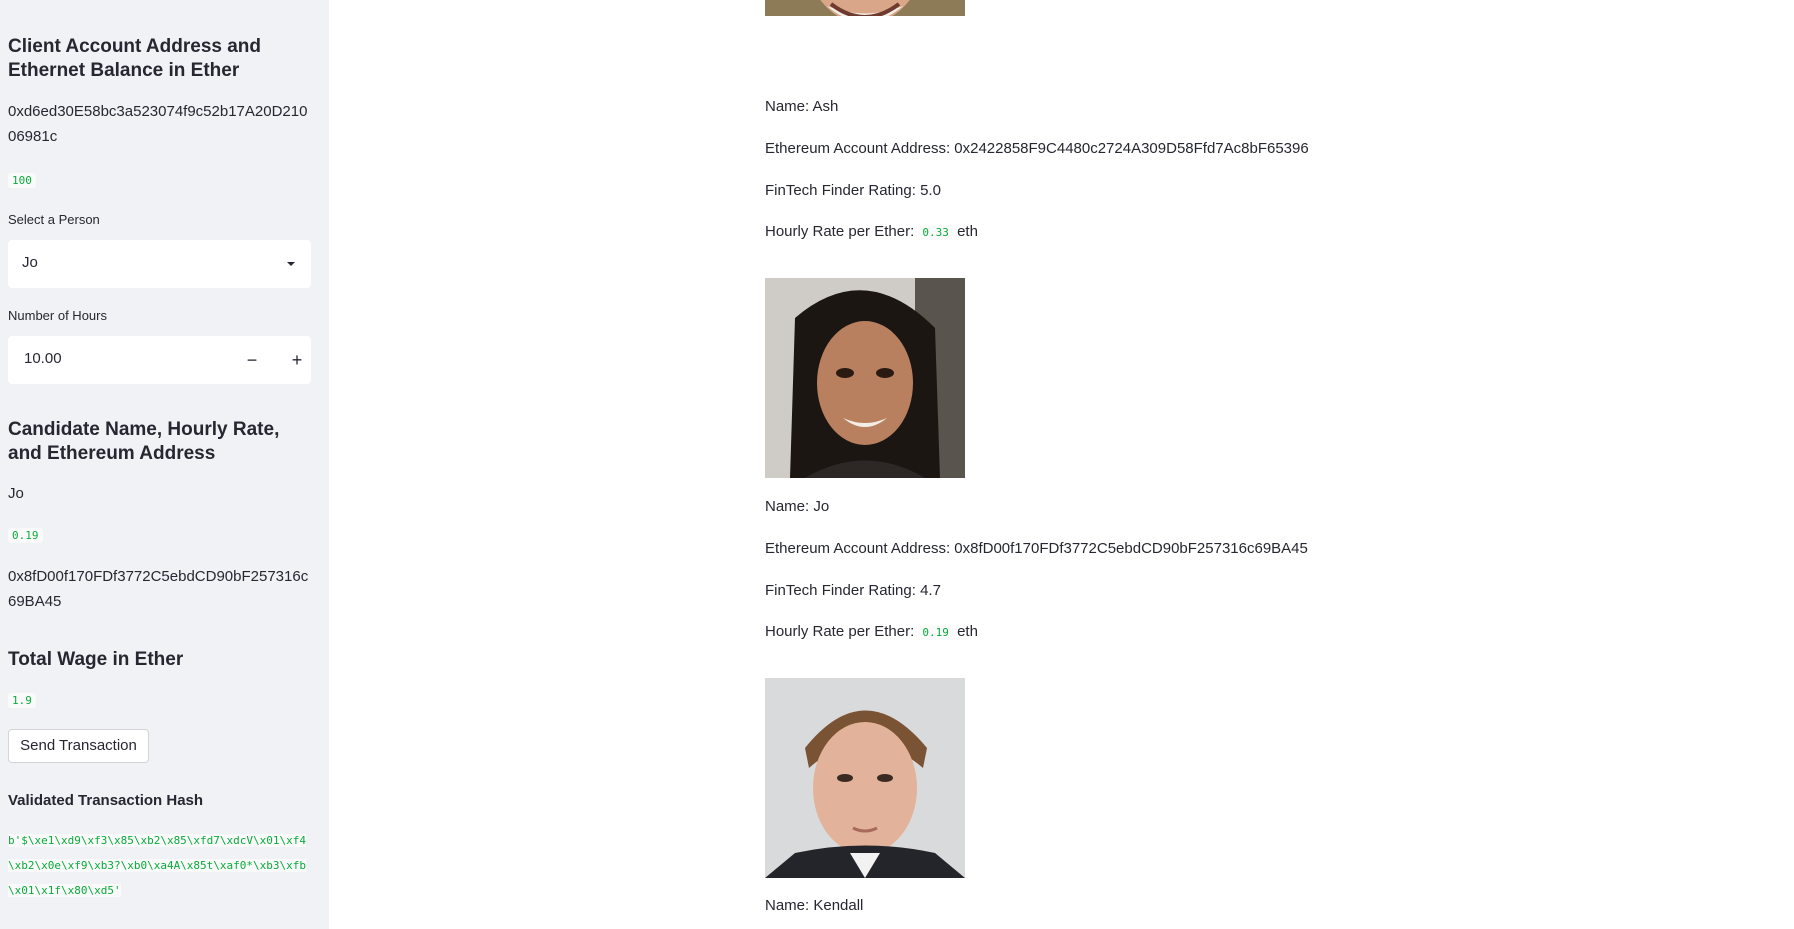 This screenshot has height=929, width=1794. Describe the element at coordinates (935, 632) in the screenshot. I see `rate-value: 0.19` at that location.